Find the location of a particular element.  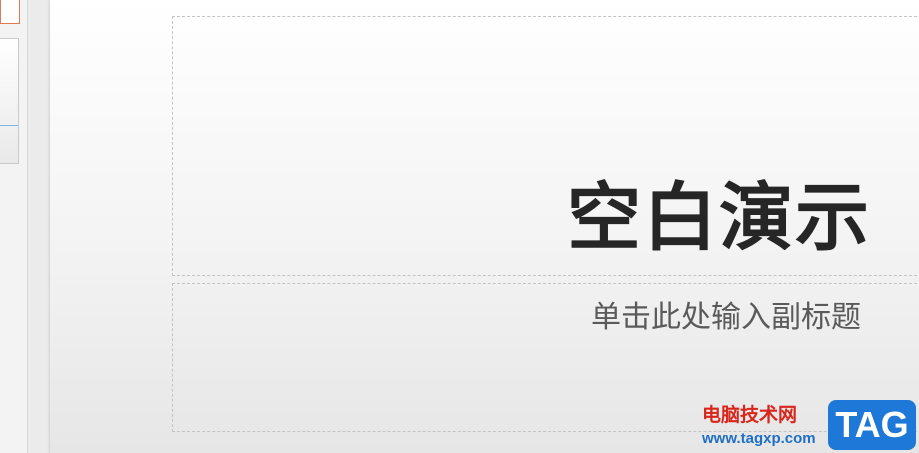

slide-title: 空白演示 is located at coordinates (719, 211).